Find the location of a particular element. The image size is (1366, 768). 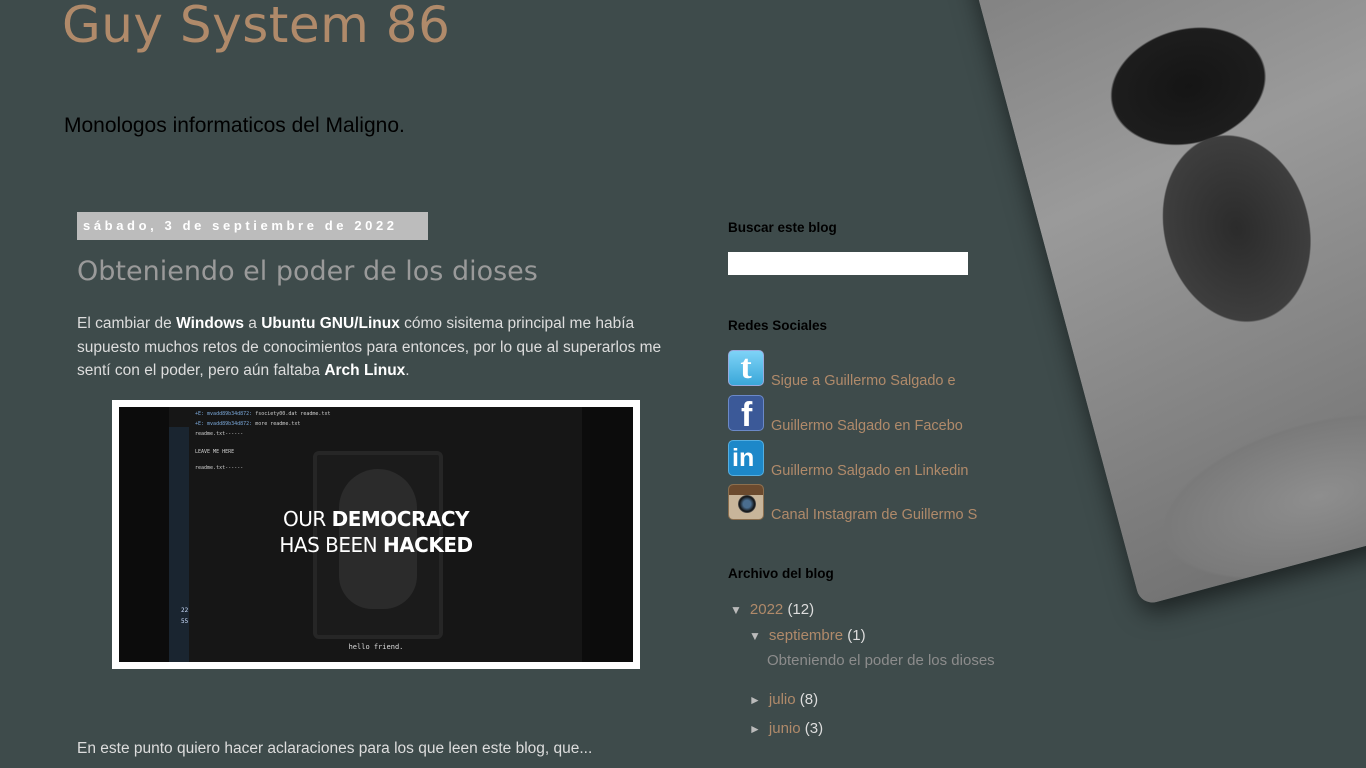

archive-year-2022: ▼ 2022 (12) is located at coordinates (772, 609).